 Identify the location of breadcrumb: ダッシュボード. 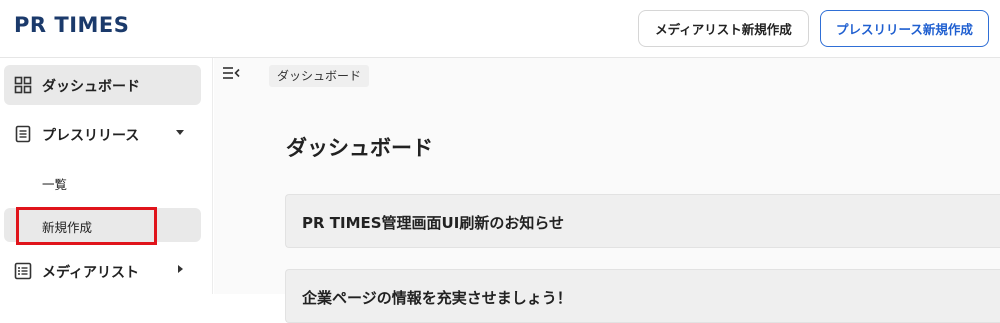
(319, 76).